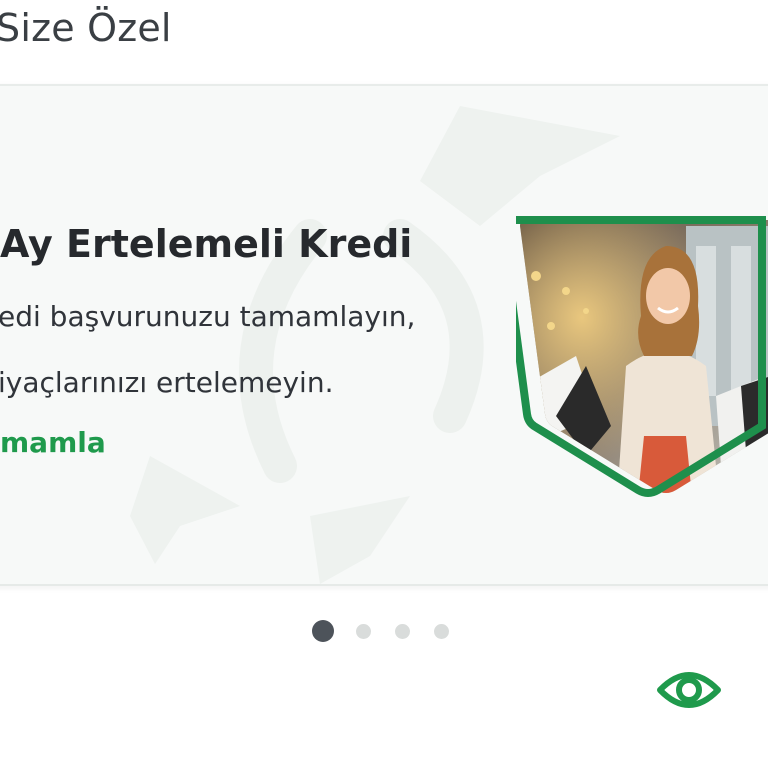 The height and width of the screenshot is (768, 768). Describe the element at coordinates (689, 690) in the screenshot. I see `eye-icon` at that location.